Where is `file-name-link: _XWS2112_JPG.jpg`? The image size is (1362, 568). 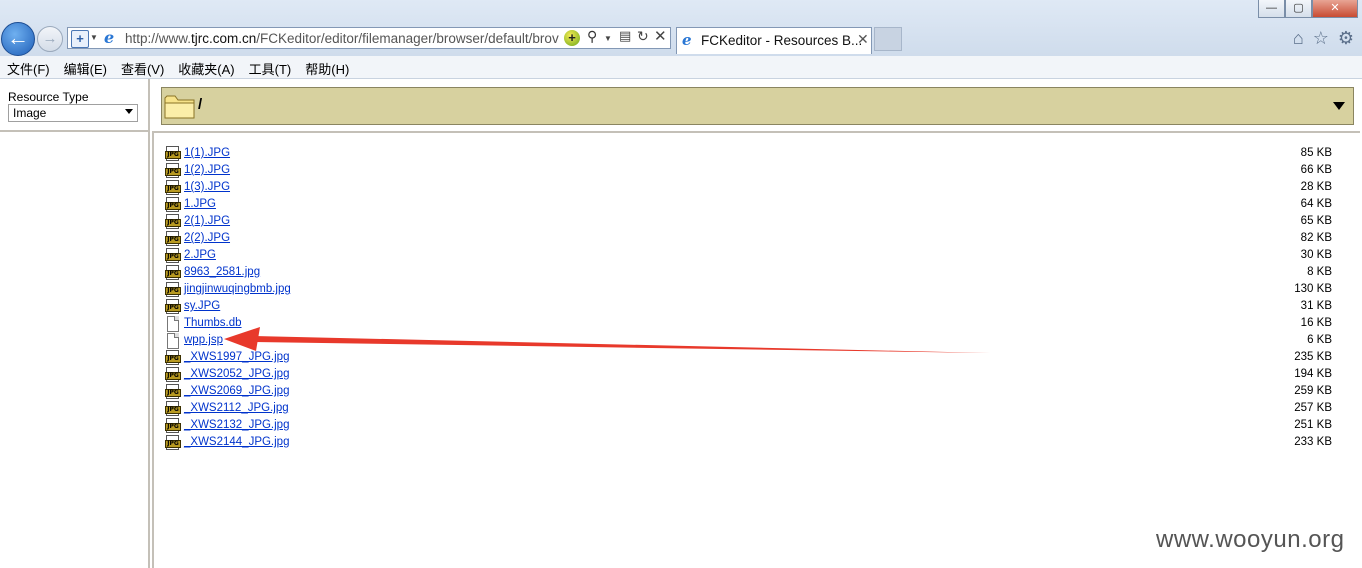
file-name-link: _XWS2112_JPG.jpg is located at coordinates (236, 408).